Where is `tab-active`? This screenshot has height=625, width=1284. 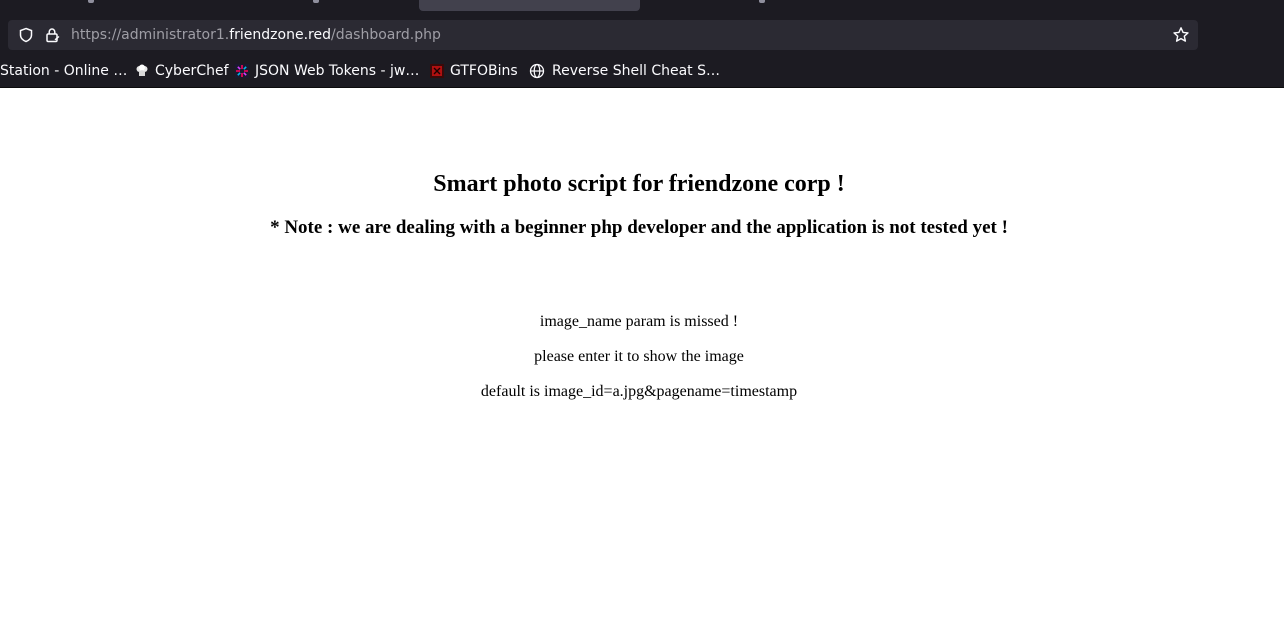
tab-active is located at coordinates (529, 5).